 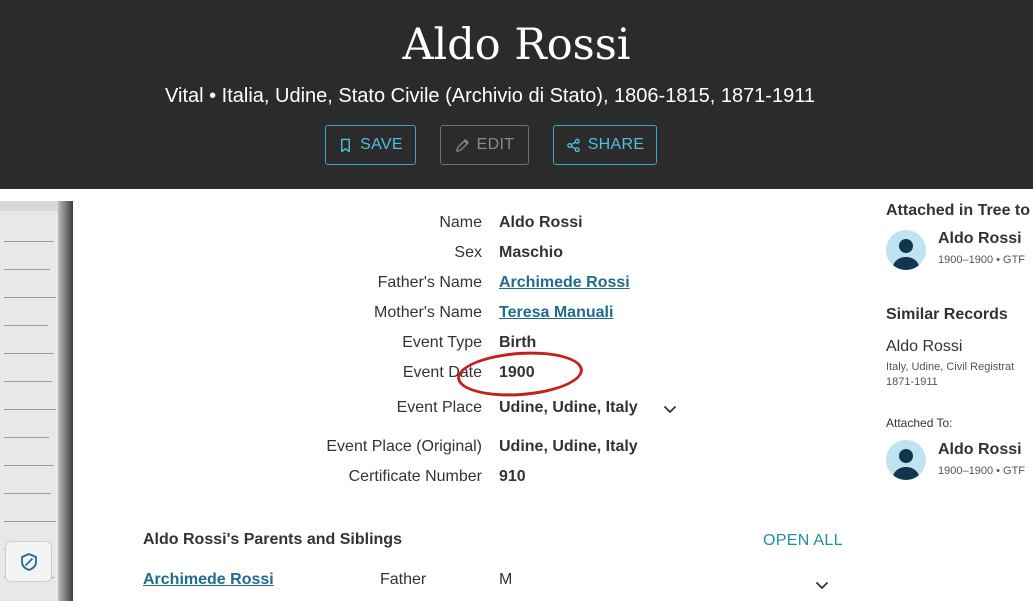 I want to click on attached-to-label: Attached To:, so click(x=919, y=423).